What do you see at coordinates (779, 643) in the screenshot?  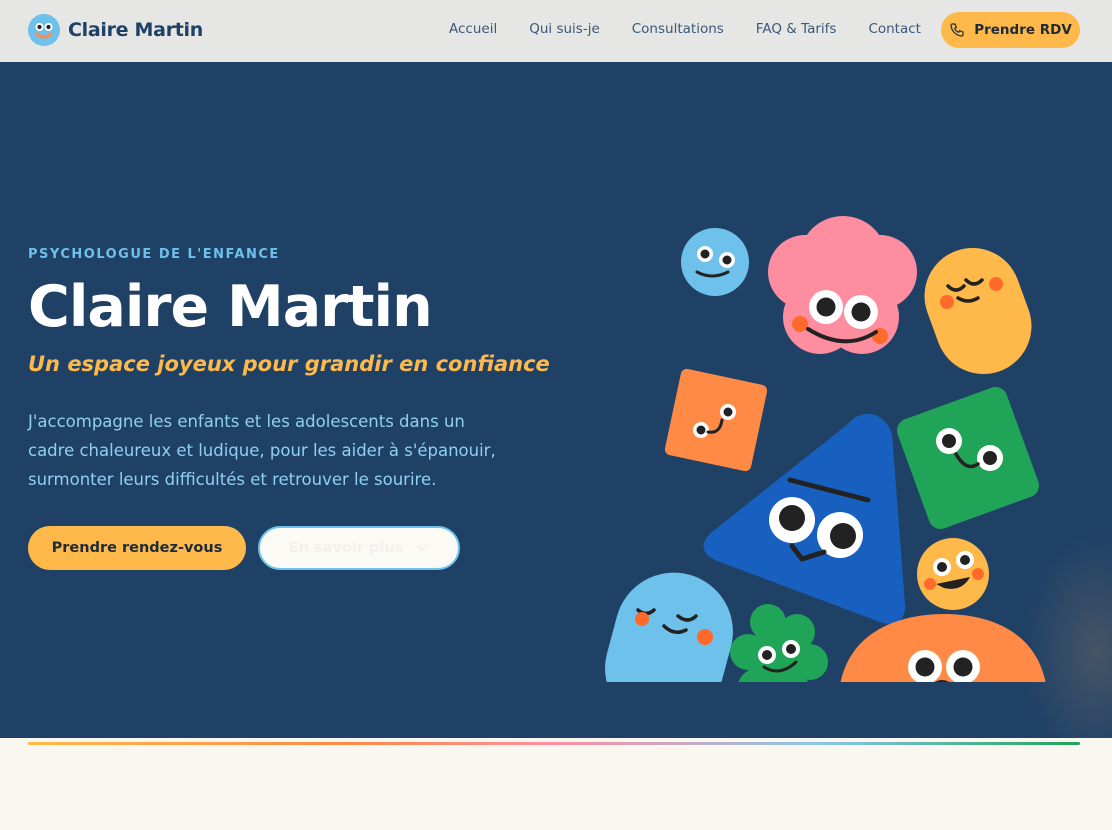 I see `green-flower-face` at bounding box center [779, 643].